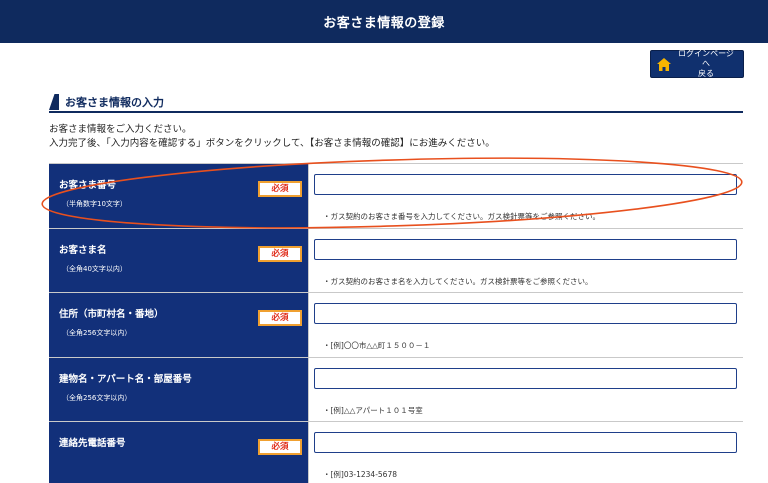 The height and width of the screenshot is (483, 768). I want to click on field-hint: ・ガス契約のお客さま番号を入力してください。ガス検針票等をご参照ください。, so click(462, 216).